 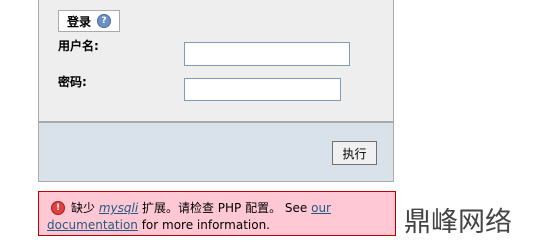 I want to click on login-legend-title: 登录, so click(x=79, y=21).